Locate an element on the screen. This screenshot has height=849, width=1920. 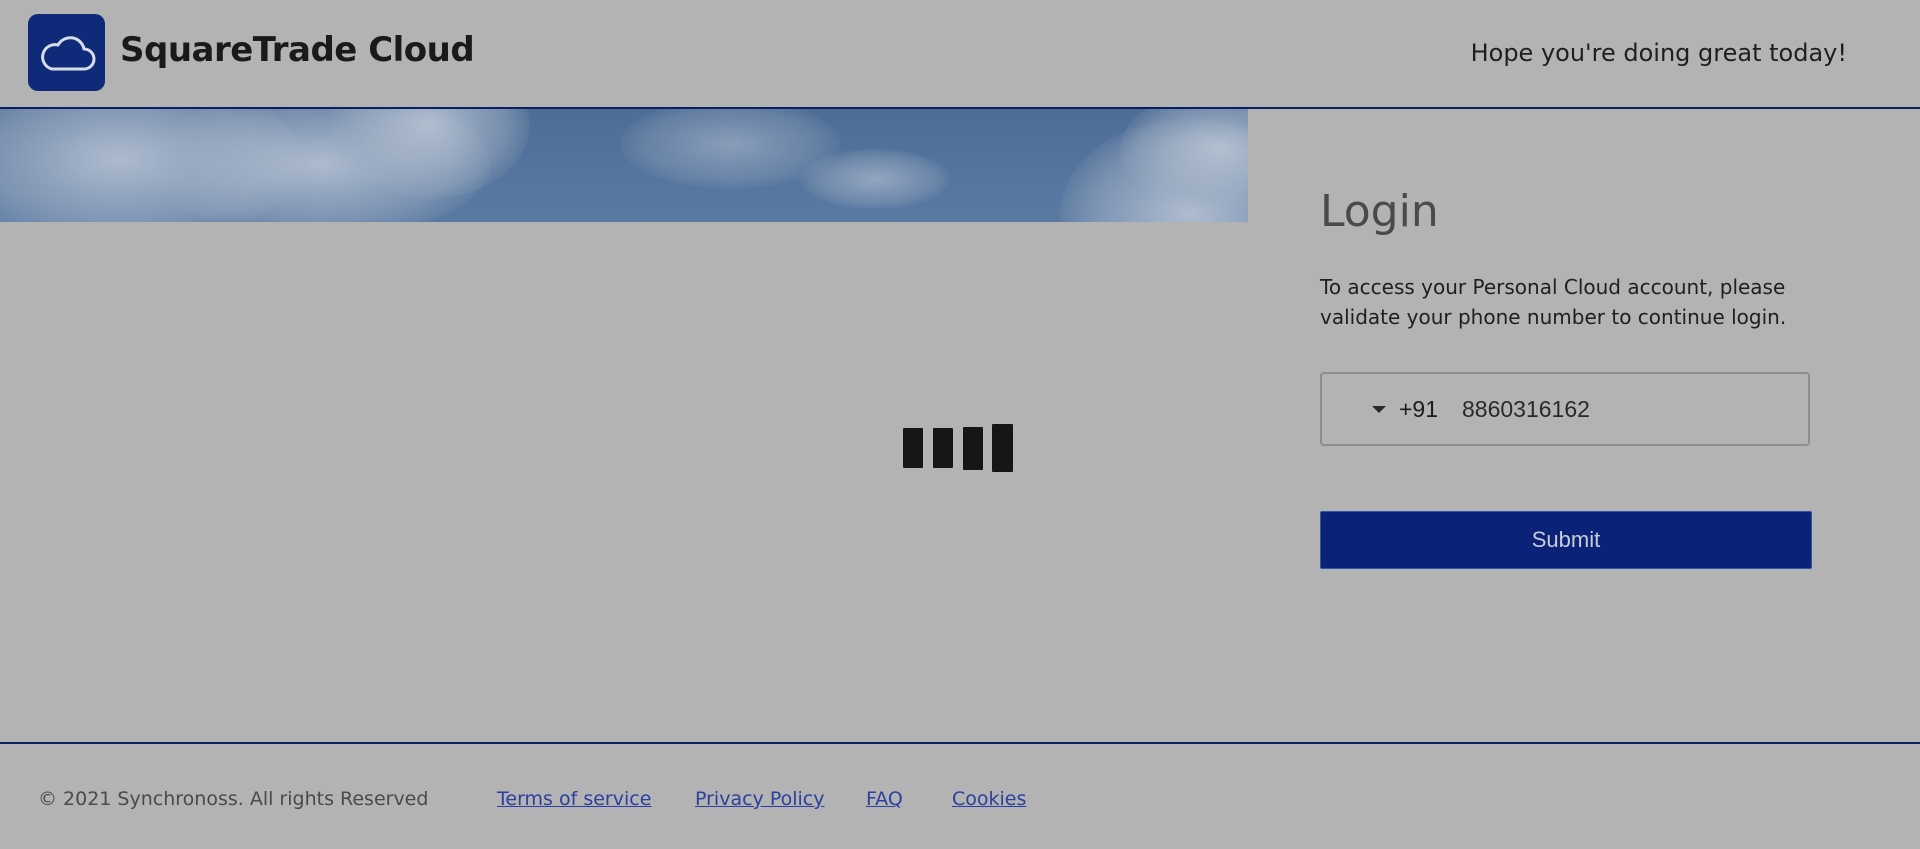
cookies-link: Cookies is located at coordinates (989, 799).